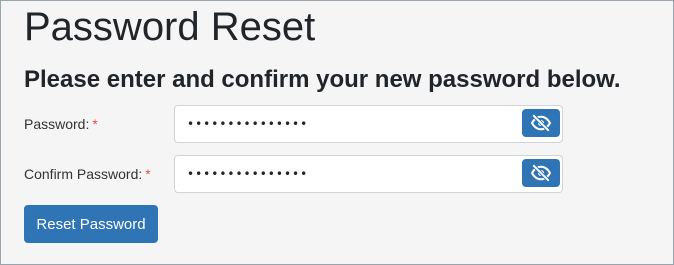 The height and width of the screenshot is (265, 674). Describe the element at coordinates (345, 174) in the screenshot. I see `confirm-password-input` at that location.